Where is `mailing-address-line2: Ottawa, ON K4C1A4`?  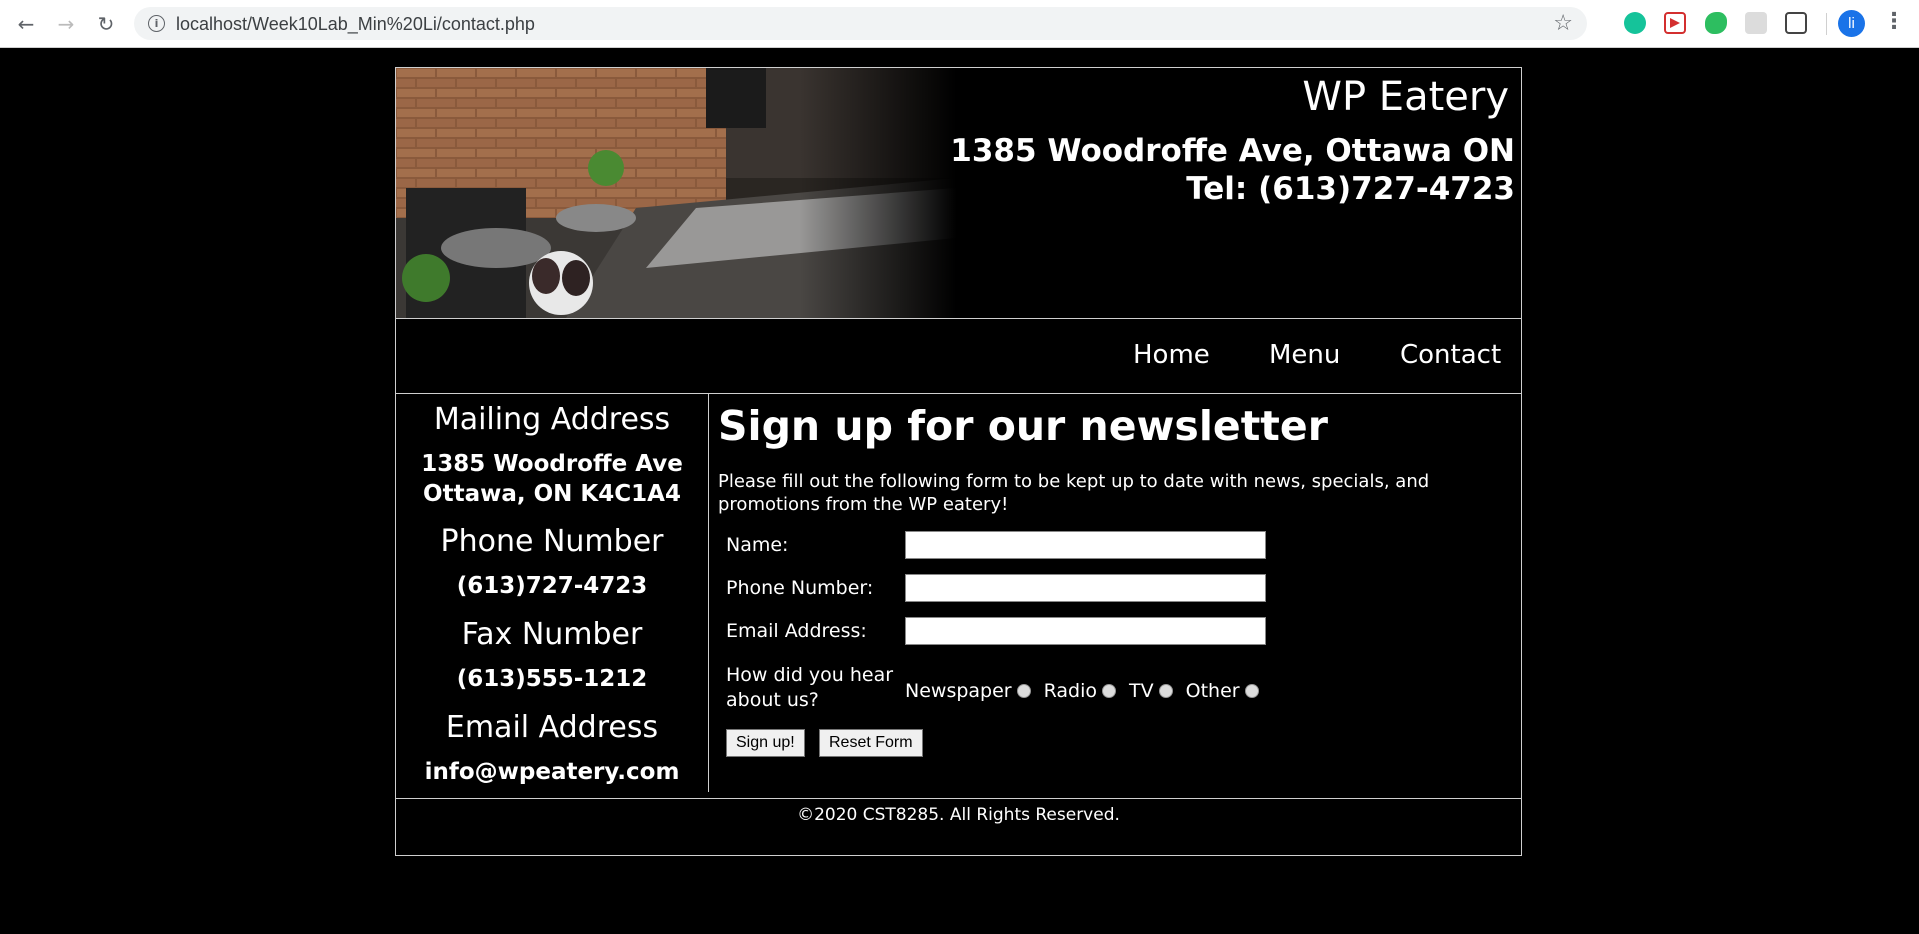
mailing-address-line2: Ottawa, ON K4C1A4 is located at coordinates (552, 494).